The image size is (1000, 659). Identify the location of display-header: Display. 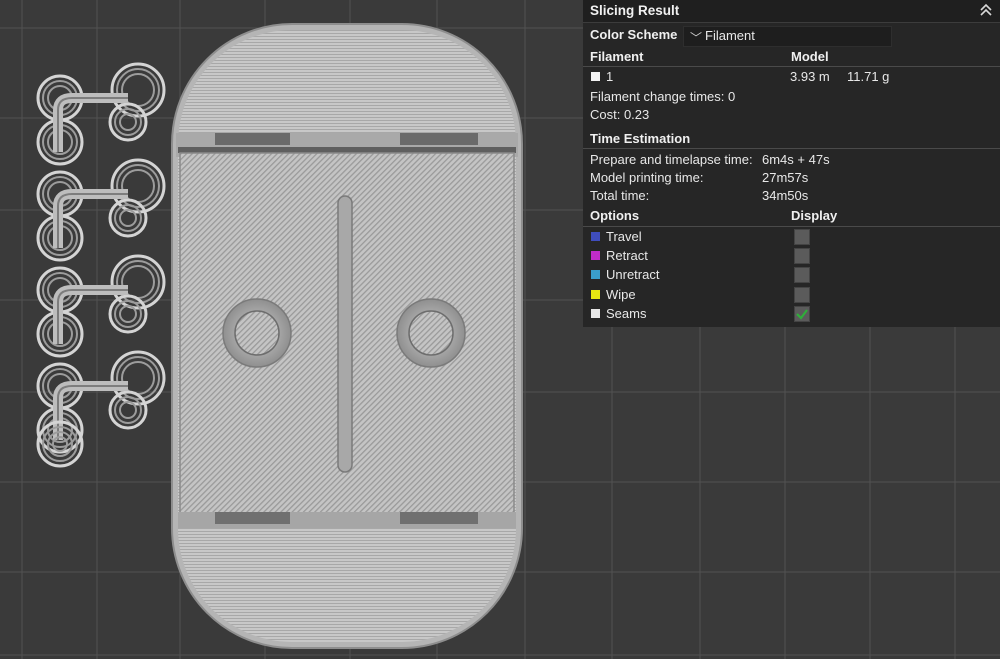
(814, 215).